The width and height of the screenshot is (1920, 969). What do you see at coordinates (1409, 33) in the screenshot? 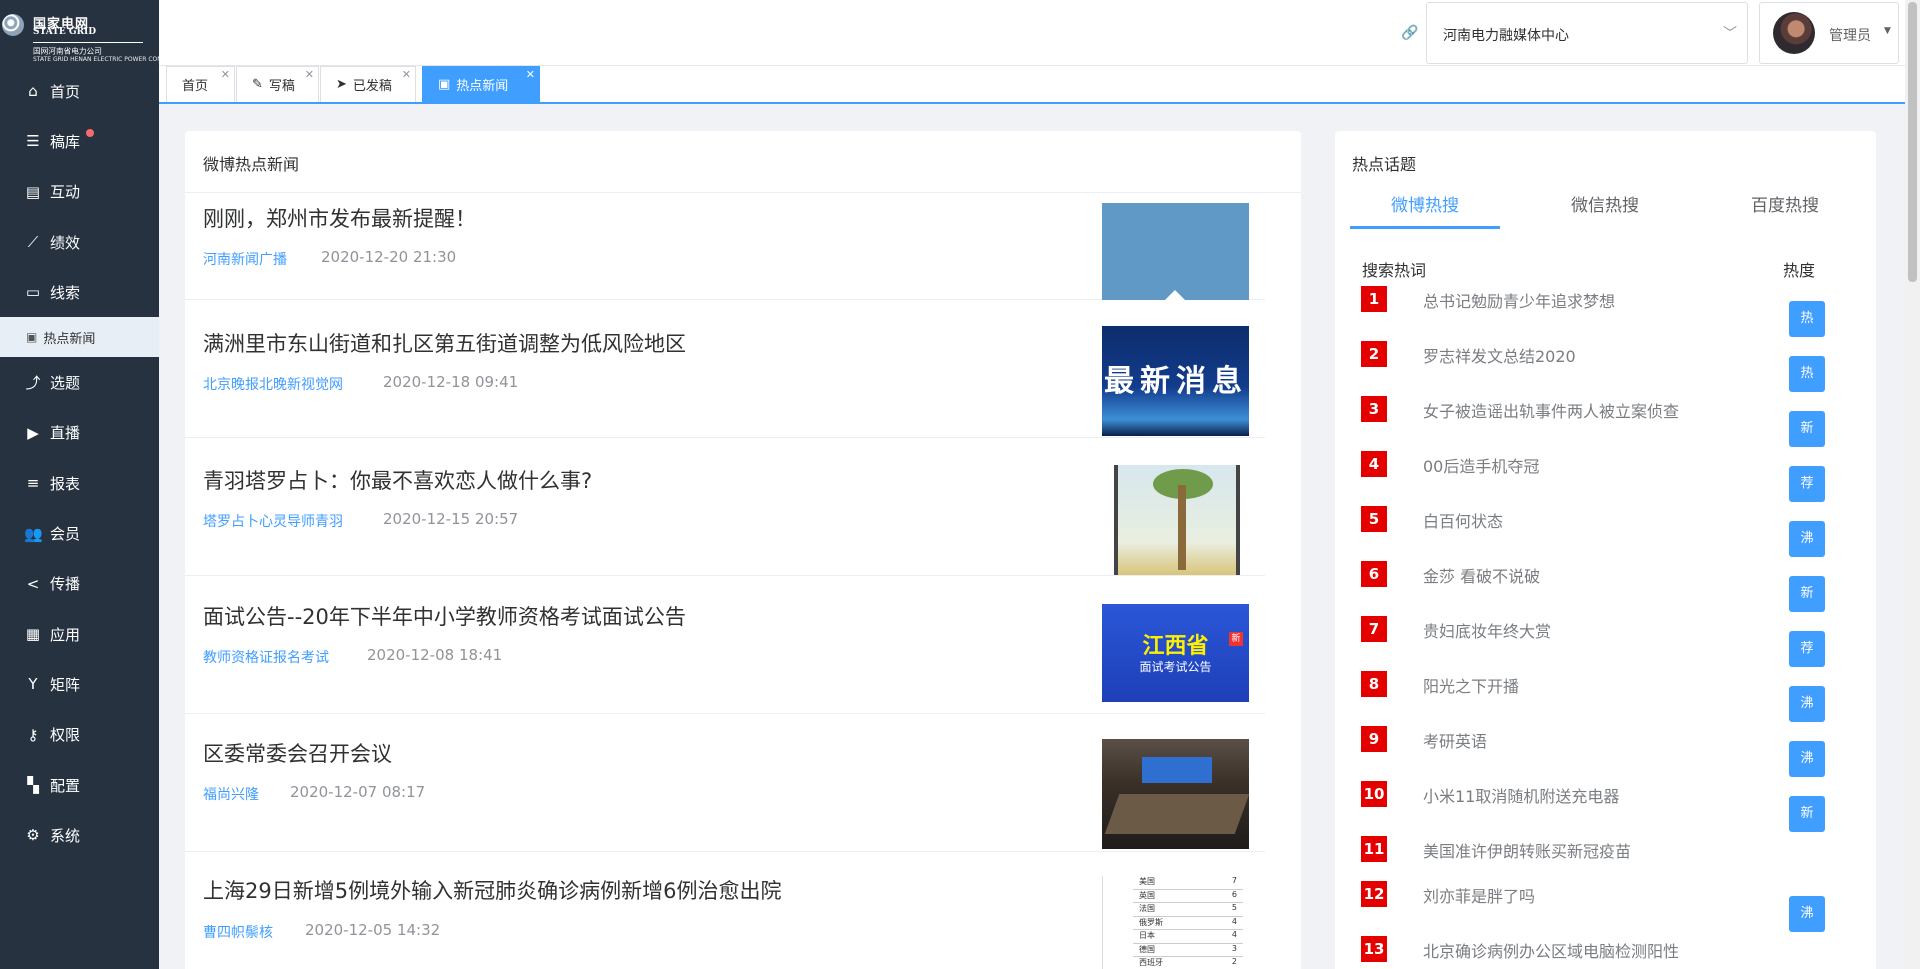
I see `link-icon: 🔗` at bounding box center [1409, 33].